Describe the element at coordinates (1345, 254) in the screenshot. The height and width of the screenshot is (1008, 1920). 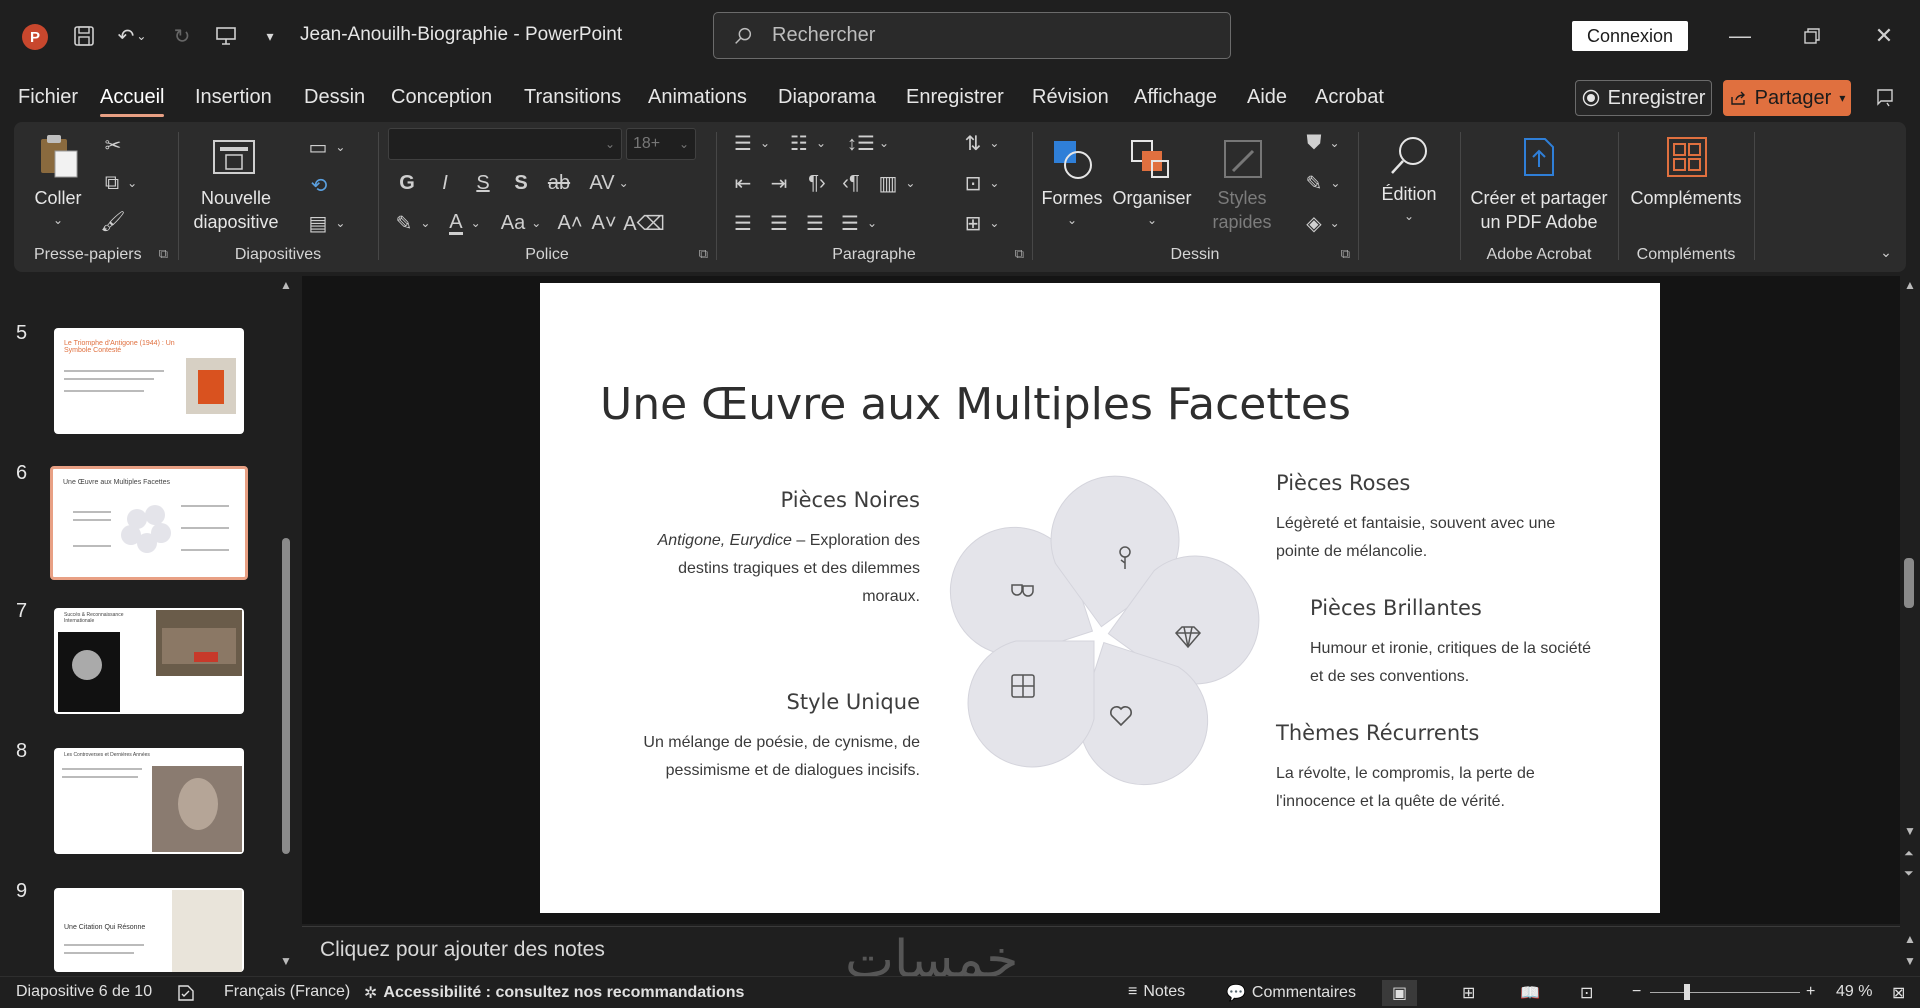
I see `drawing-launcher-icon: ⧉` at that location.